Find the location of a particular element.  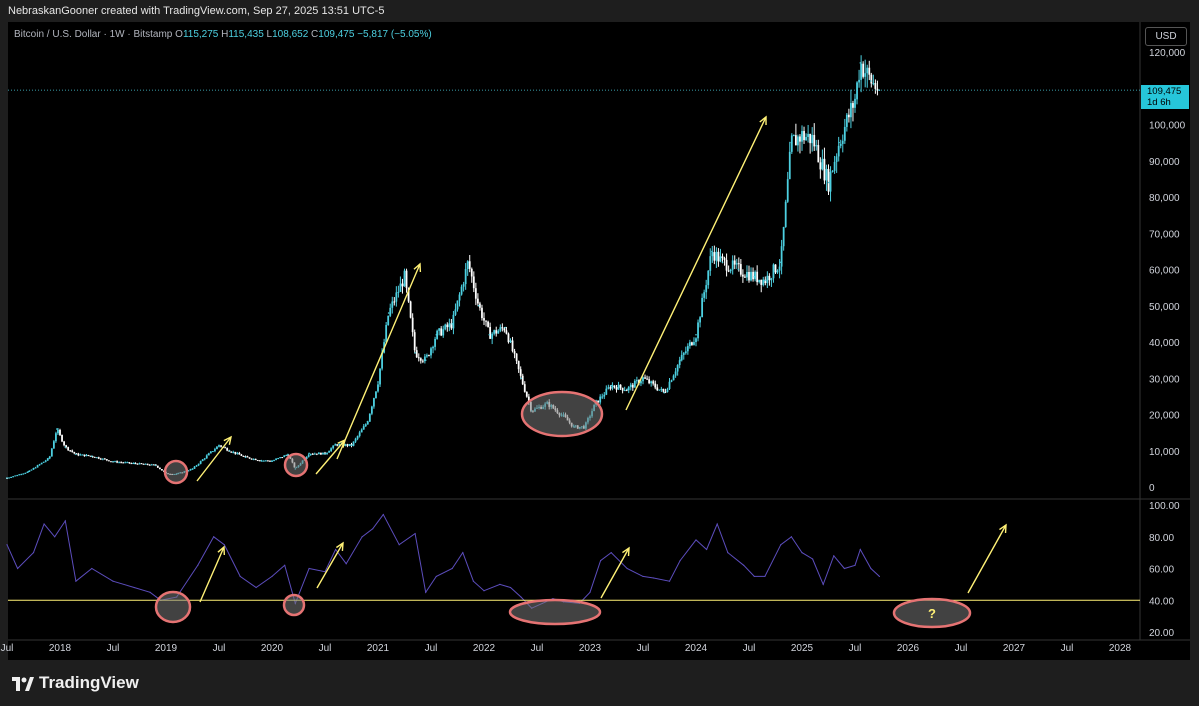

time-tick-label: 2021 is located at coordinates (378, 648).